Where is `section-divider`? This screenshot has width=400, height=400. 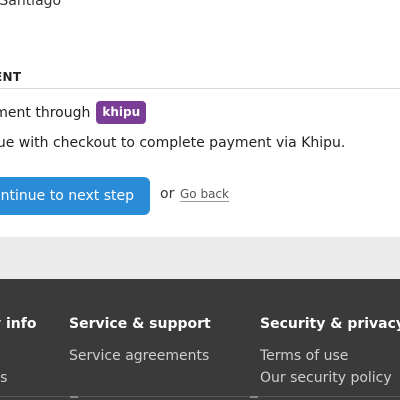 section-divider is located at coordinates (200, 88).